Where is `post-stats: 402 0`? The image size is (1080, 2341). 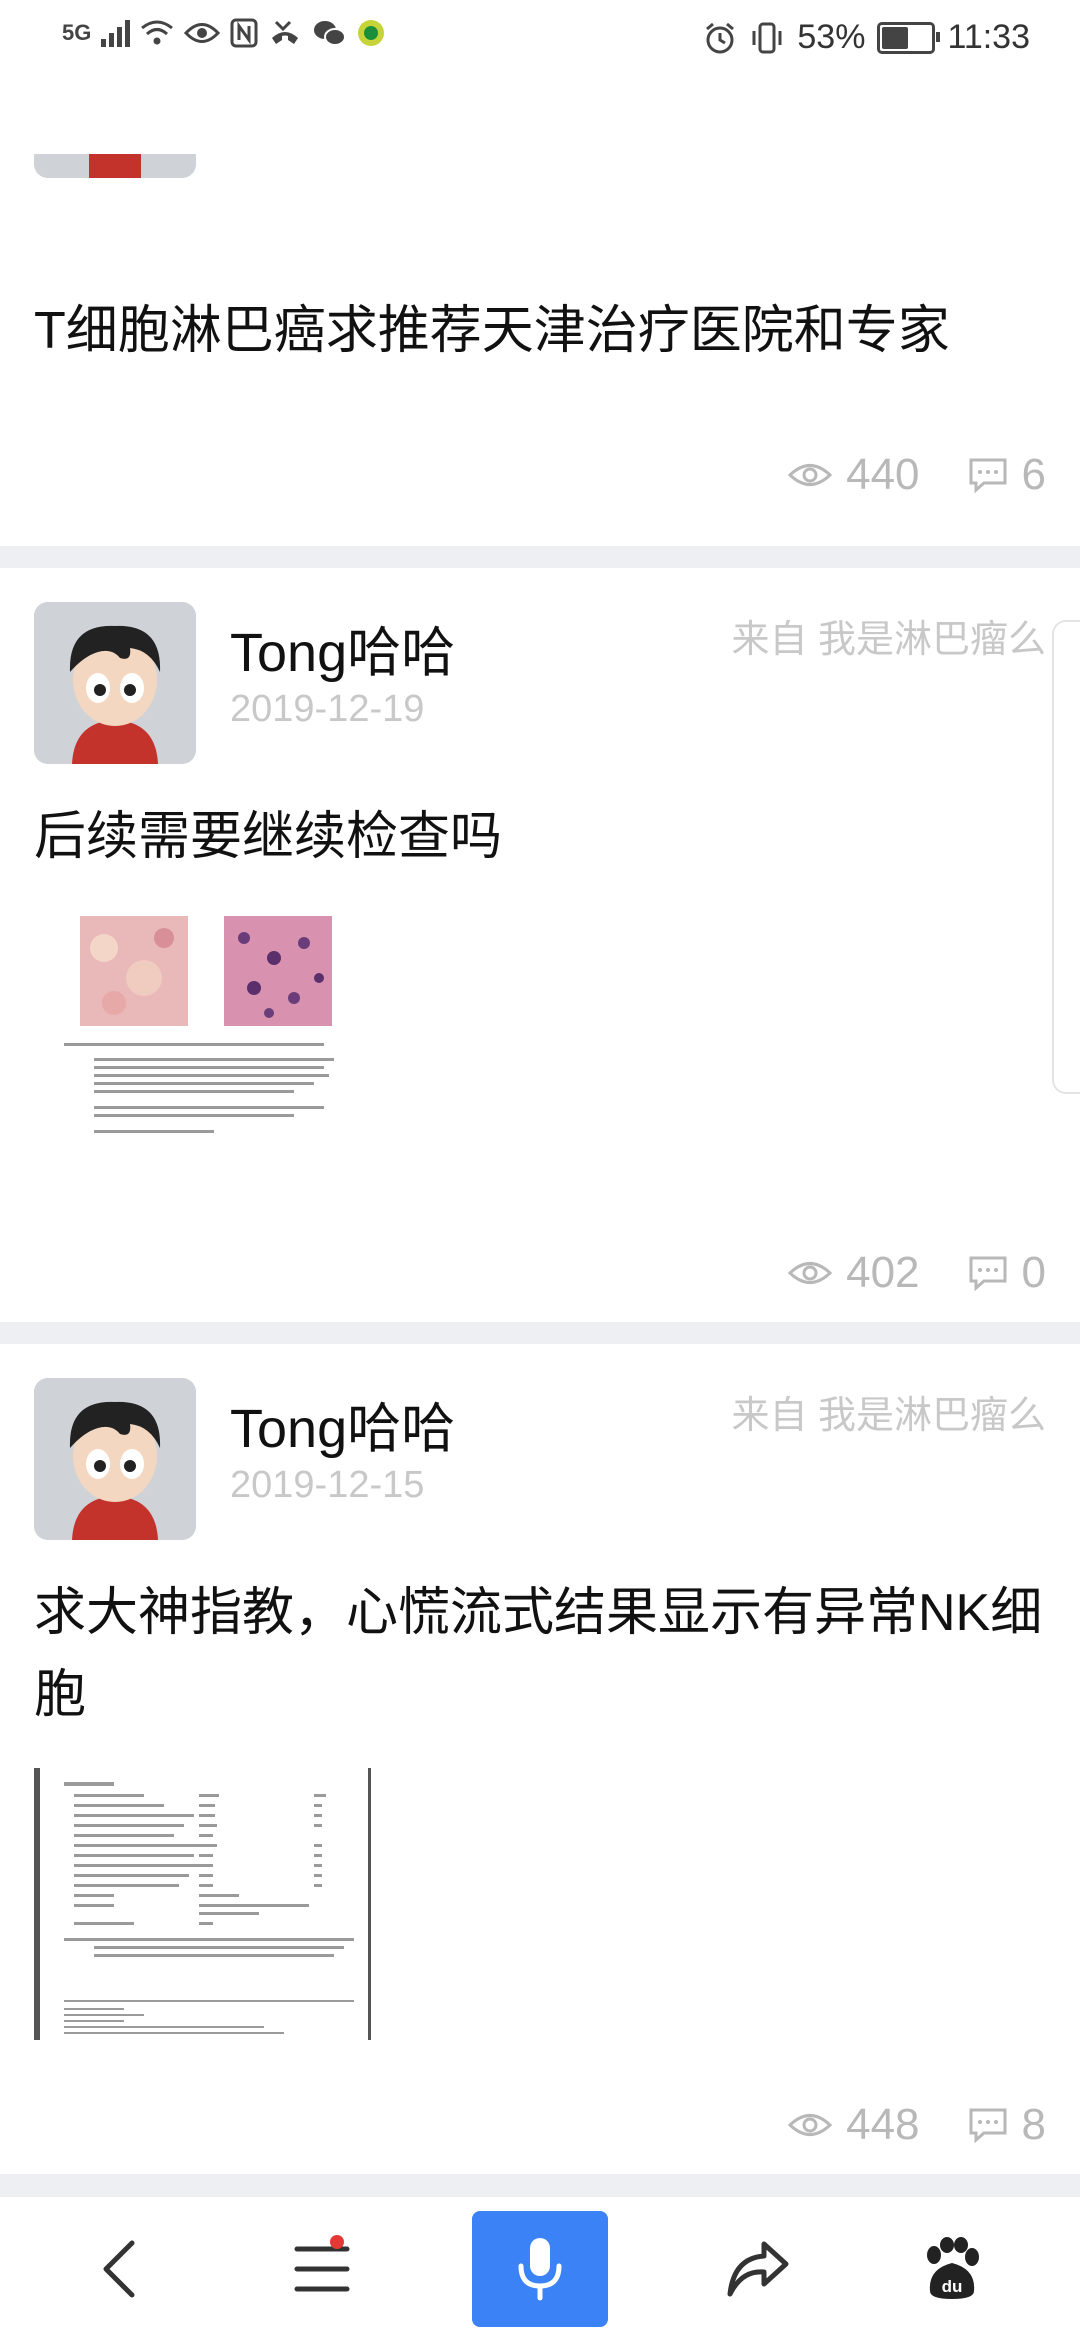
post-stats: 402 0 is located at coordinates (917, 1273).